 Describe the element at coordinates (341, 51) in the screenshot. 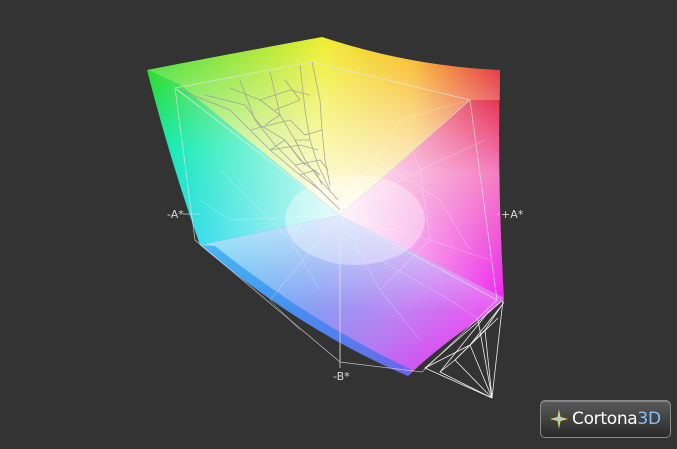

I see `axis-label-pos-b: +B*` at that location.